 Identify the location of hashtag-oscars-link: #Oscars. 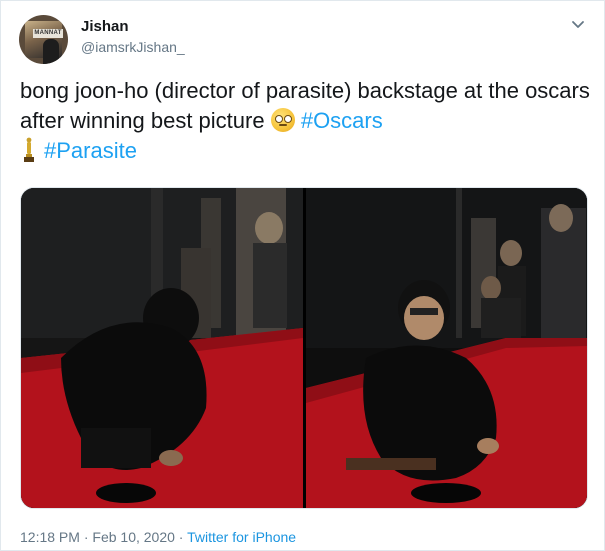
(342, 120).